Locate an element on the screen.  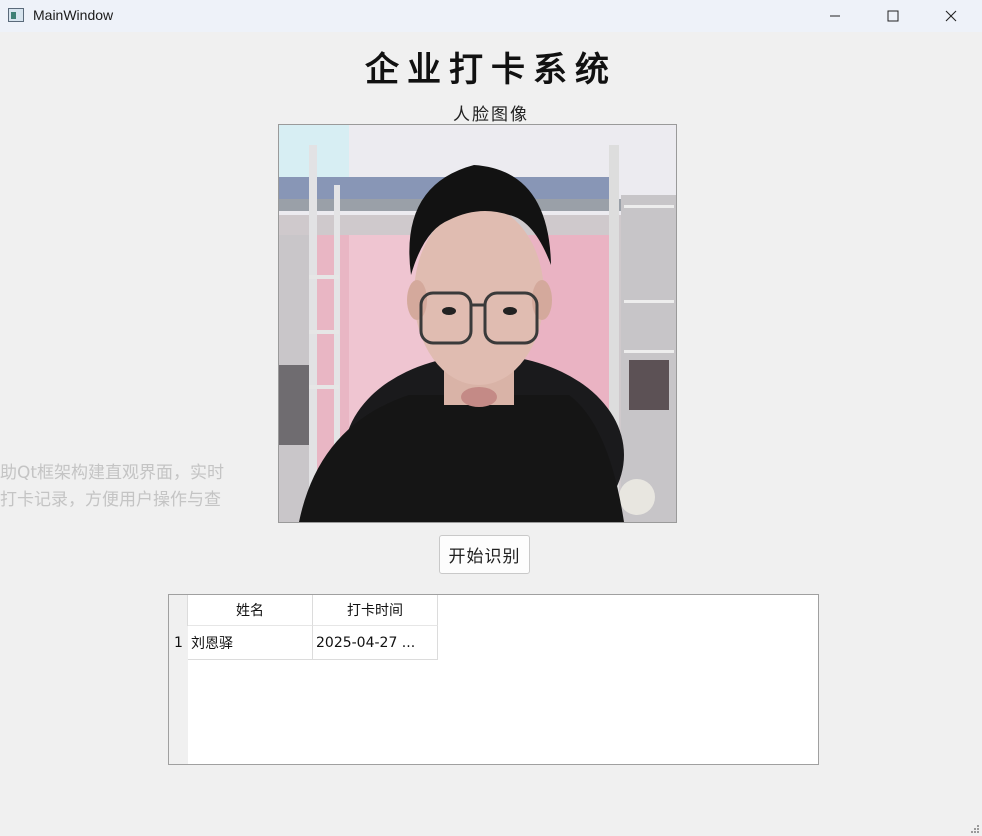
minimize-button is located at coordinates (835, 16).